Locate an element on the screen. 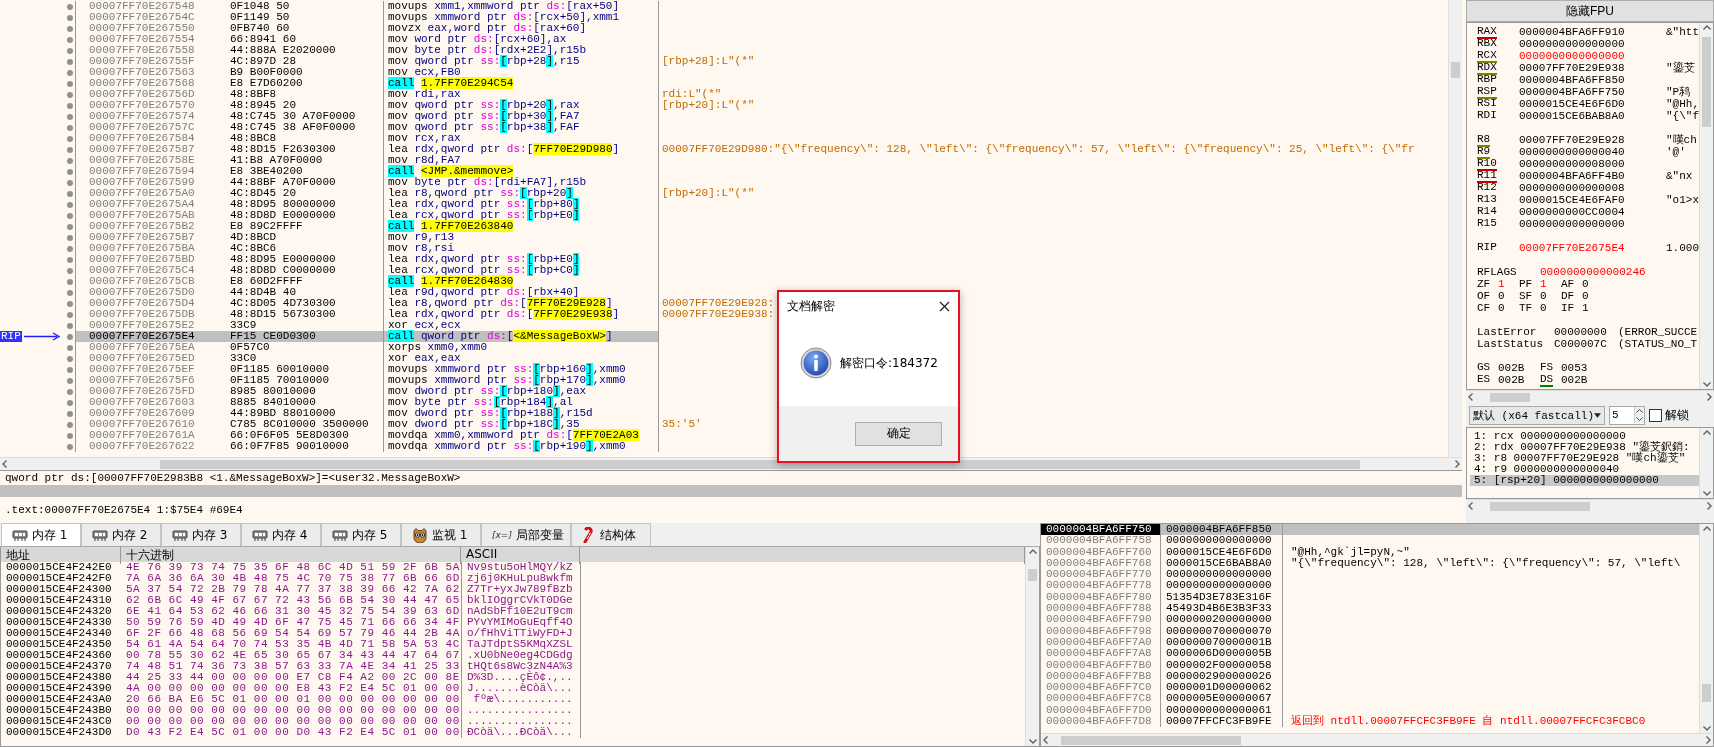 This screenshot has width=1714, height=747. stack-address: 0000004BFA6FF770 is located at coordinates (1101, 575).